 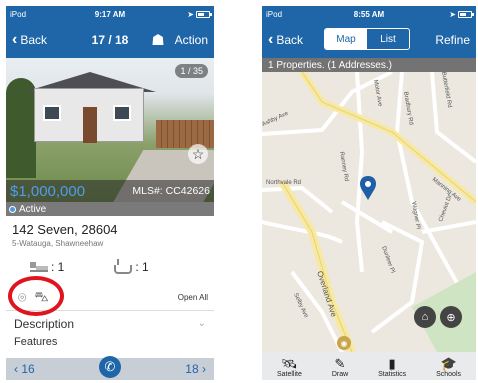 I want to click on photo-counter: 1 / 35, so click(x=191, y=71).